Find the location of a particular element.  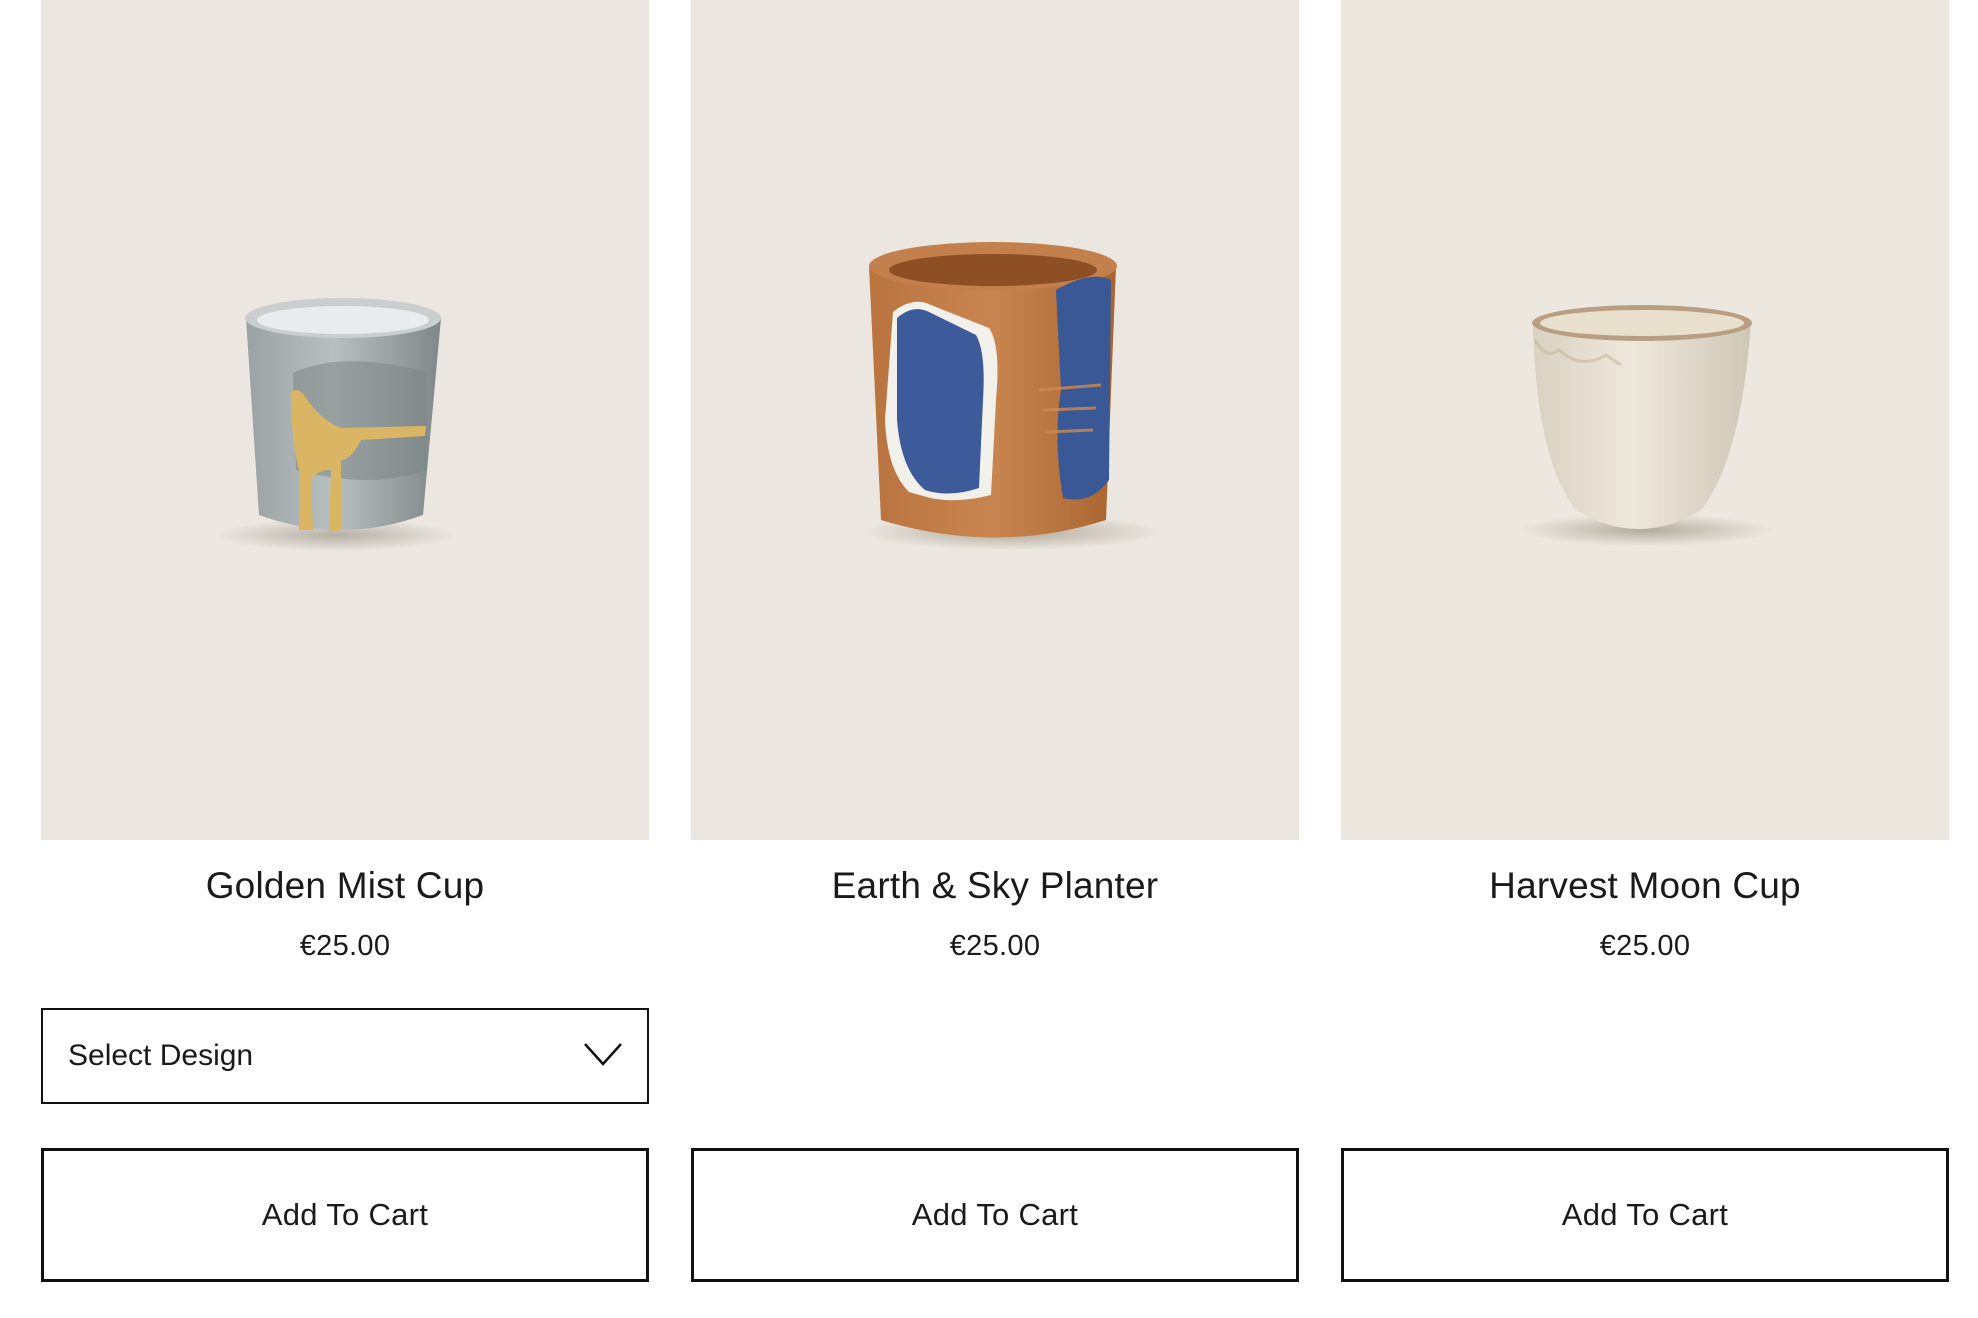

product-title: Harvest Moon Cup is located at coordinates (1645, 886).